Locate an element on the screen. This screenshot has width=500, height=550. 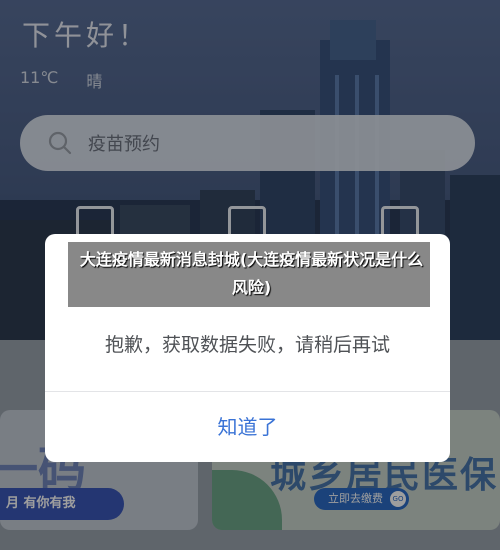
article-title-banner: 大连疫情最新消息封城(大连疫情最新状况是什么风险) is located at coordinates (249, 274).